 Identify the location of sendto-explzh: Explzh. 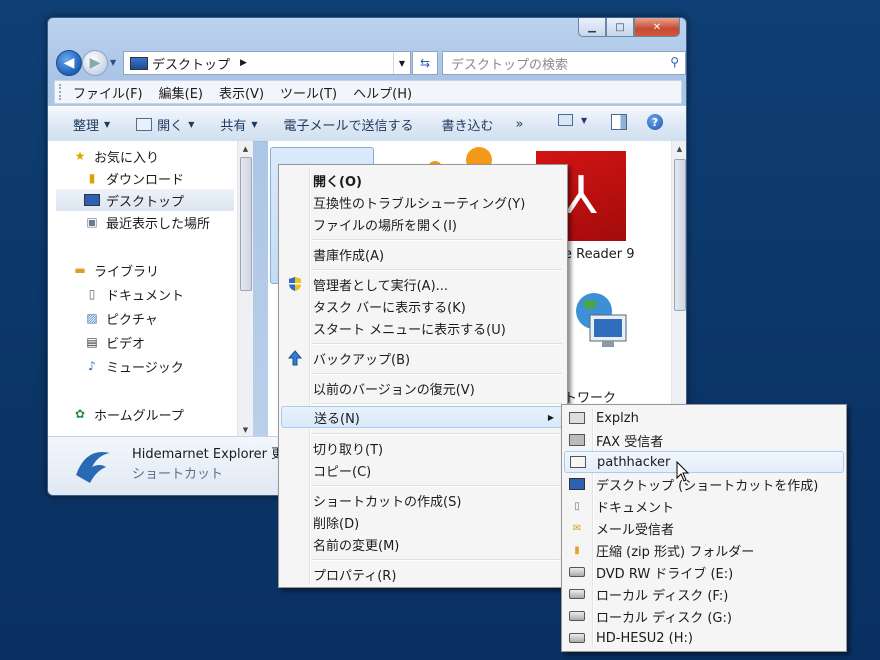
(703, 418).